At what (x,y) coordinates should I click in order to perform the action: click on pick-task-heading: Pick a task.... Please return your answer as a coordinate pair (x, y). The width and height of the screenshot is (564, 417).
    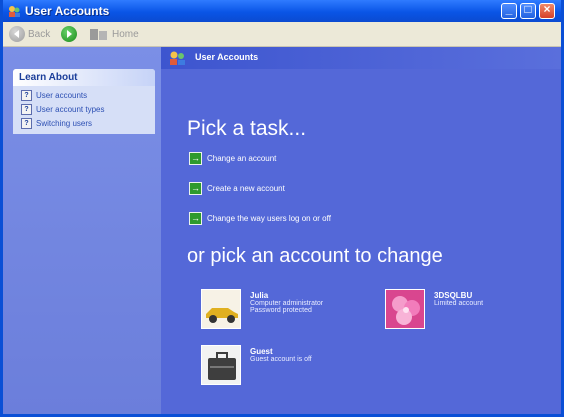
    Looking at the image, I should click on (247, 128).